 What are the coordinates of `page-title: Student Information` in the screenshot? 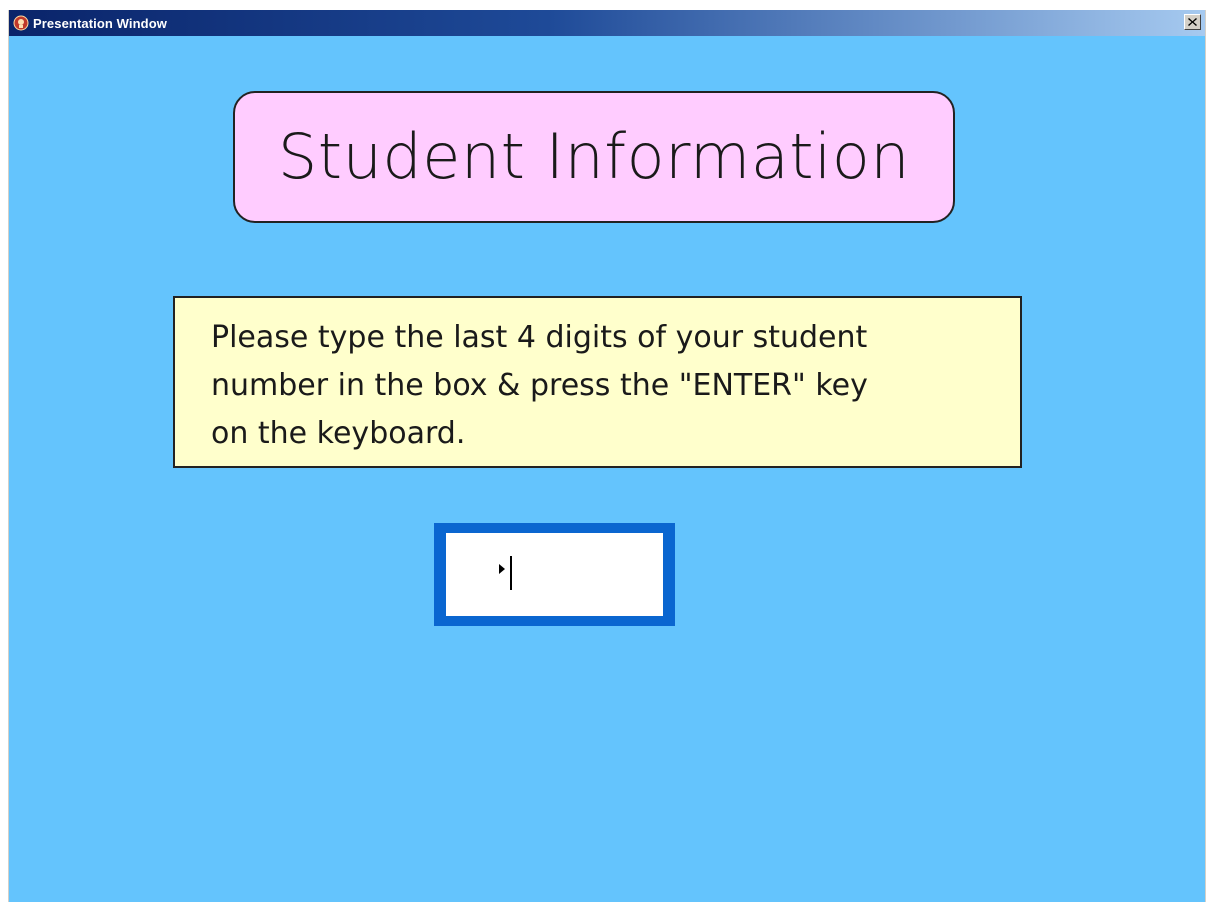 It's located at (594, 156).